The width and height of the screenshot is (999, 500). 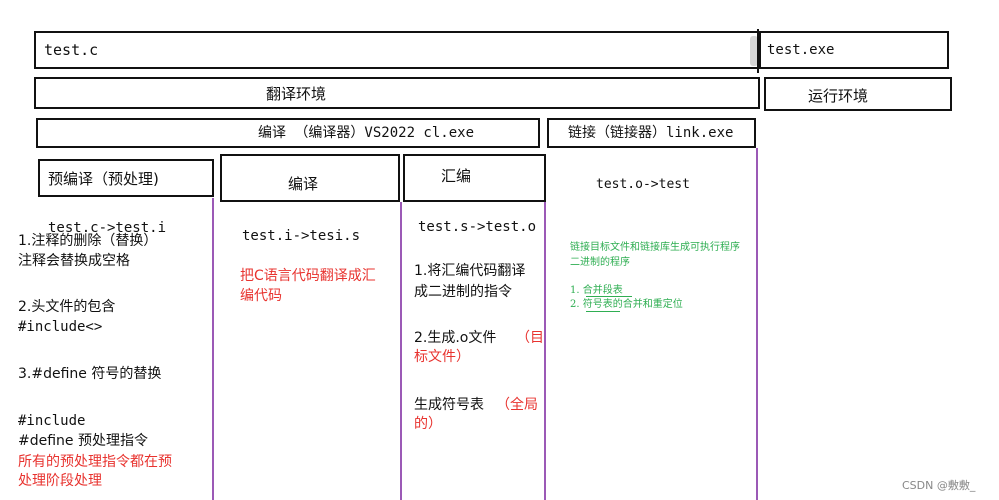 What do you see at coordinates (261, 296) in the screenshot?
I see `compile-note: 编代码` at bounding box center [261, 296].